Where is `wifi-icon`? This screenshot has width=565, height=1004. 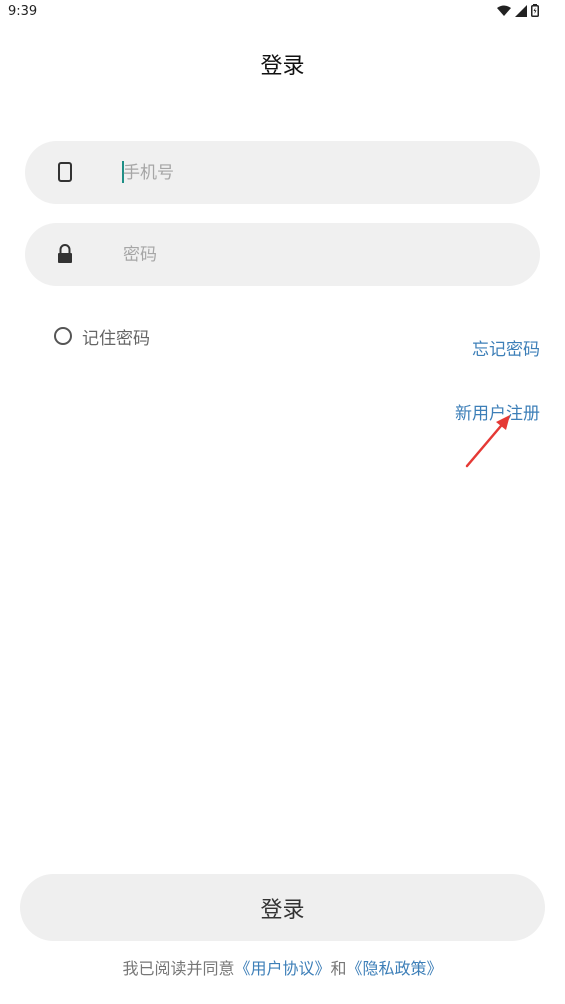 wifi-icon is located at coordinates (504, 11).